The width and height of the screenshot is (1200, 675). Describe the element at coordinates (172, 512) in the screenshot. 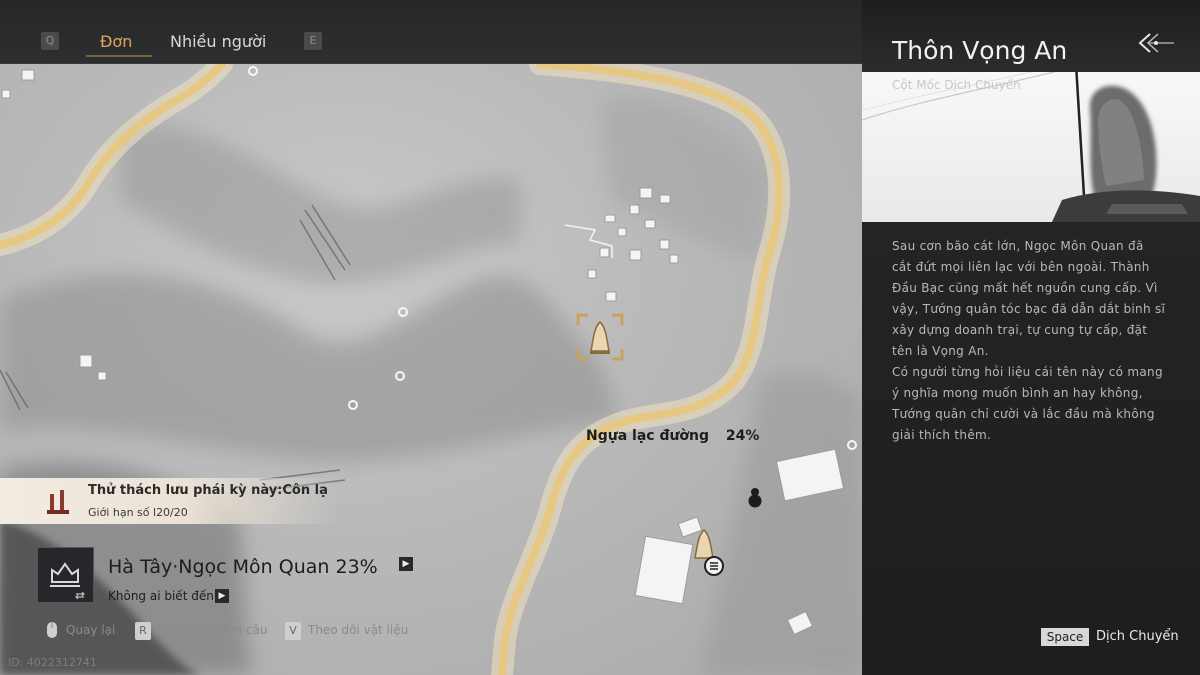

I see `challenge-limit-value: 20/20` at that location.